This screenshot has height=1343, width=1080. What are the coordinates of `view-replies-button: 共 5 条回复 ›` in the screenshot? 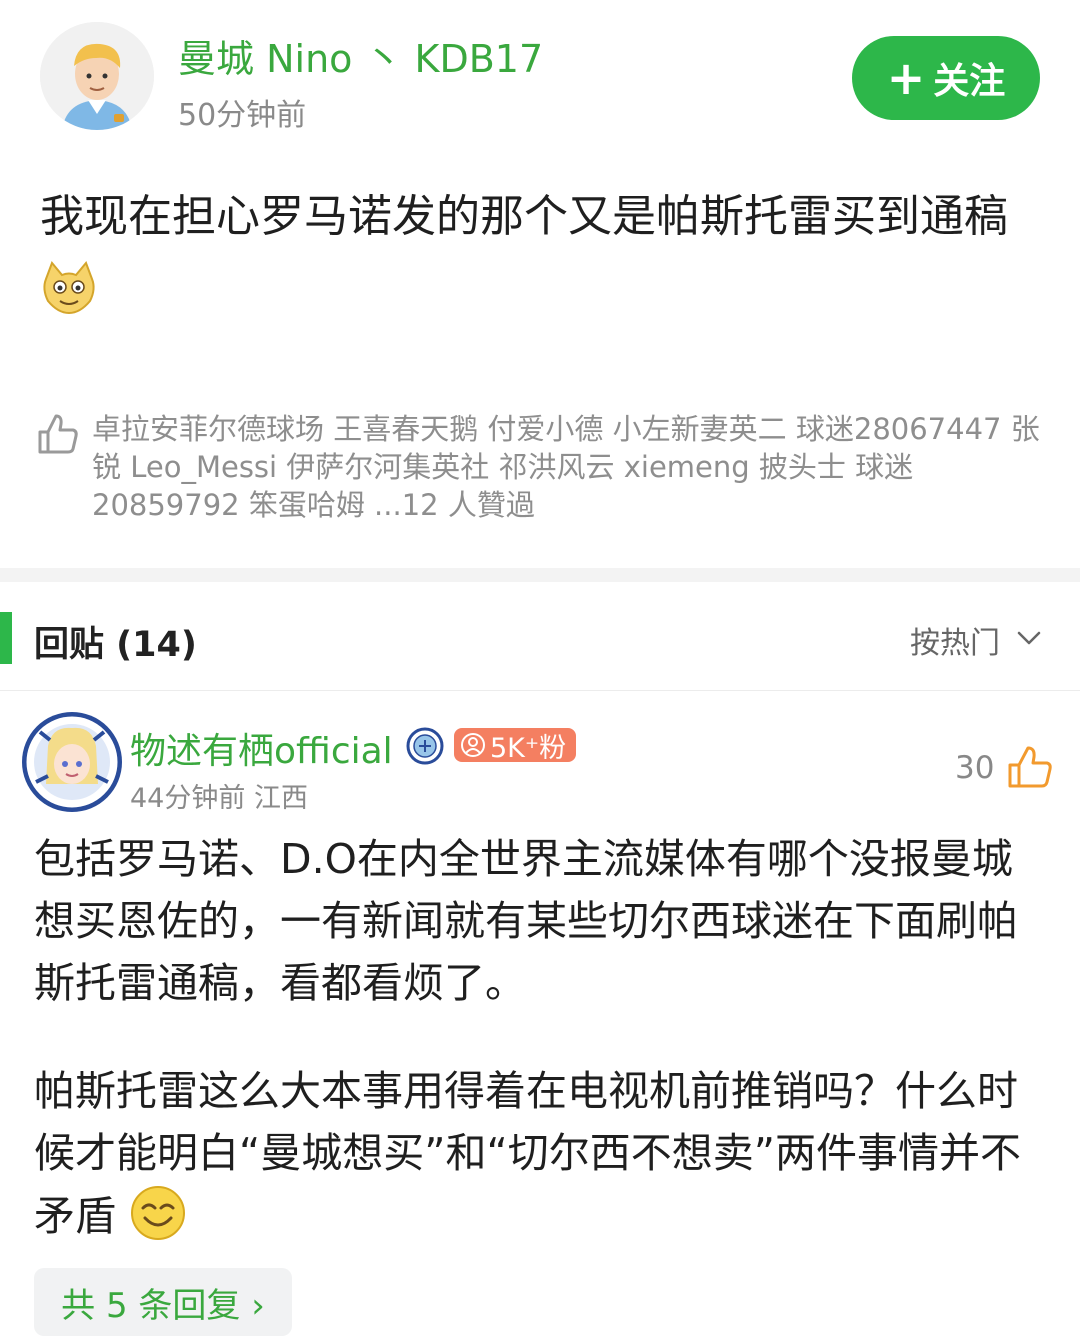 It's located at (163, 1302).